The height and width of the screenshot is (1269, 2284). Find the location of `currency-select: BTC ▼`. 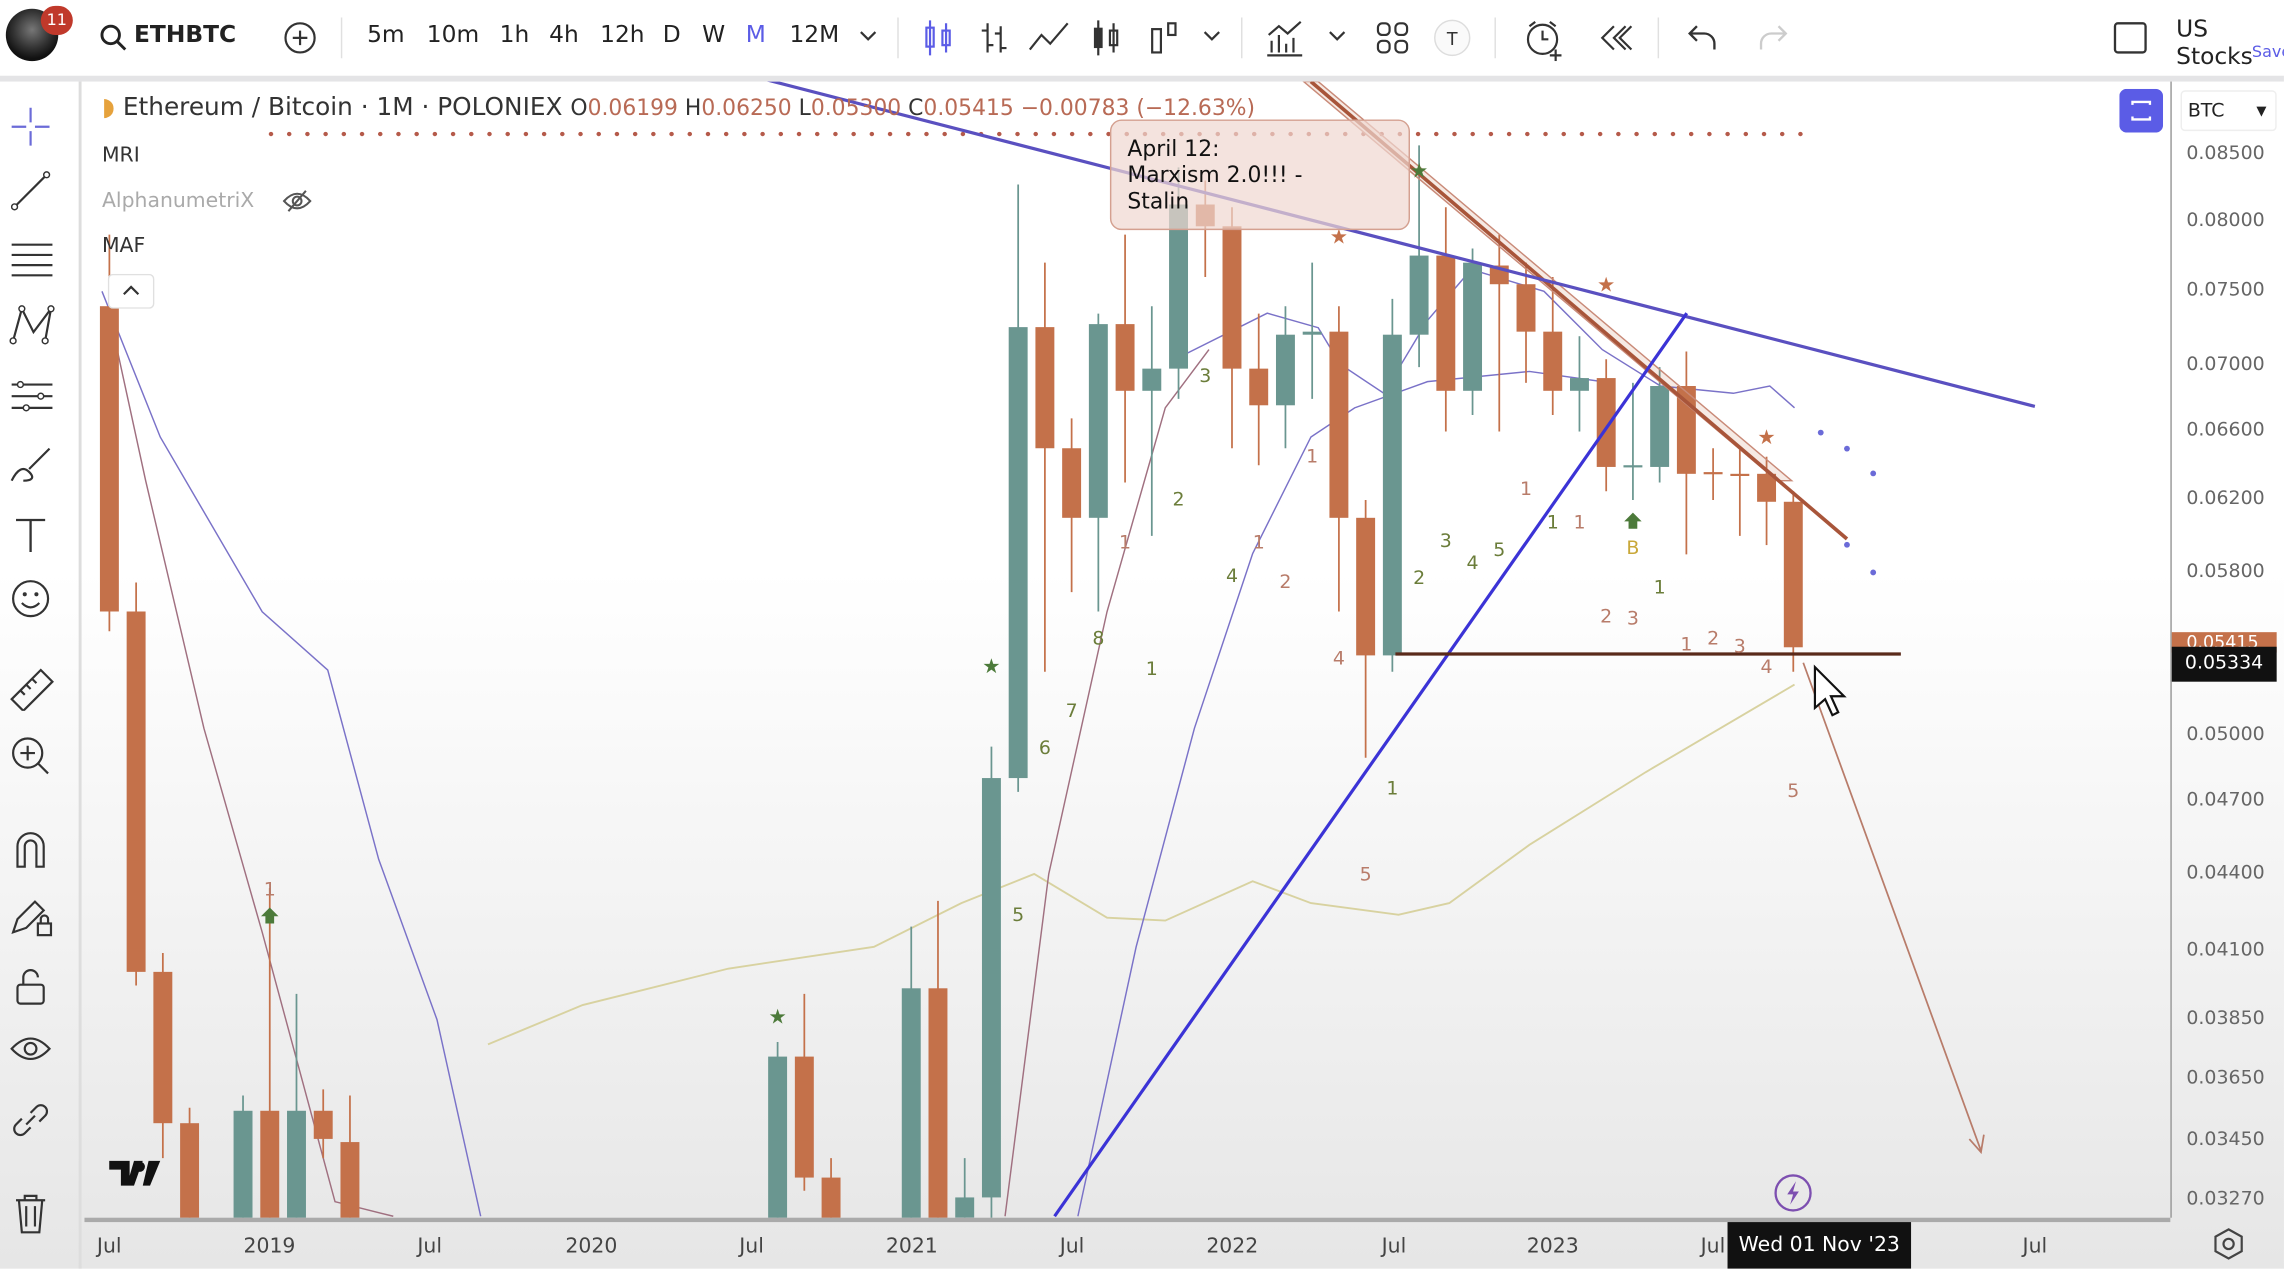

currency-select: BTC ▼ is located at coordinates (2228, 111).